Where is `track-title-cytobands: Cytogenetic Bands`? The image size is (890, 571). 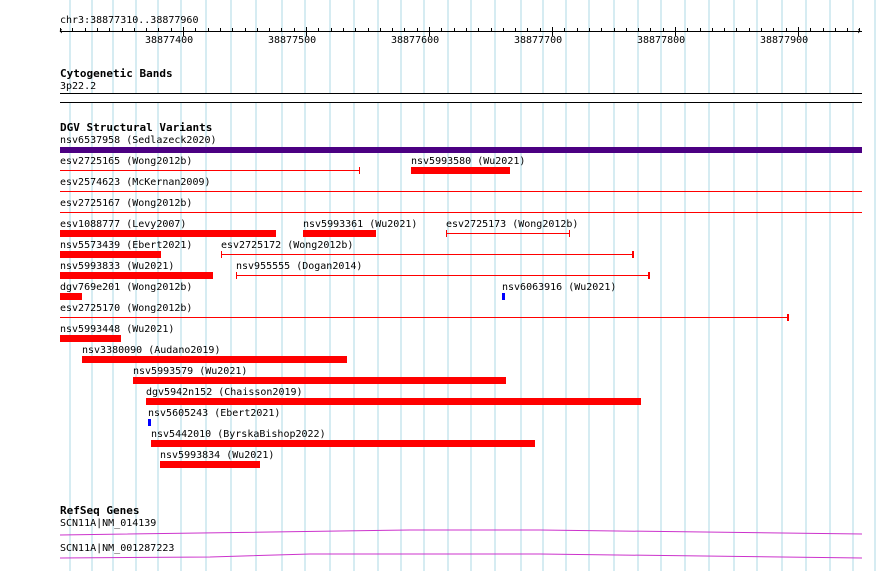
track-title-cytobands: Cytogenetic Bands is located at coordinates (116, 73).